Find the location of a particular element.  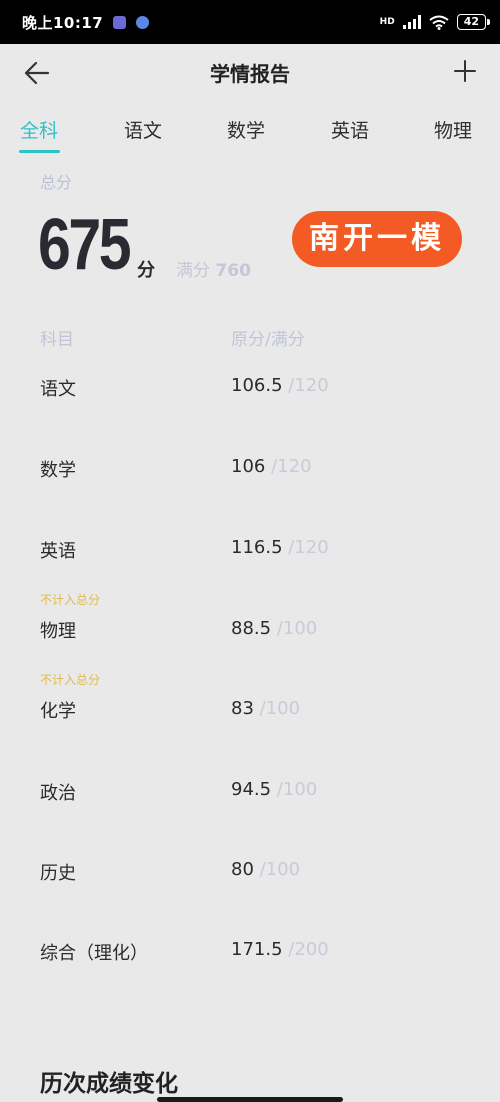

tab-math: 数学 is located at coordinates (246, 129).